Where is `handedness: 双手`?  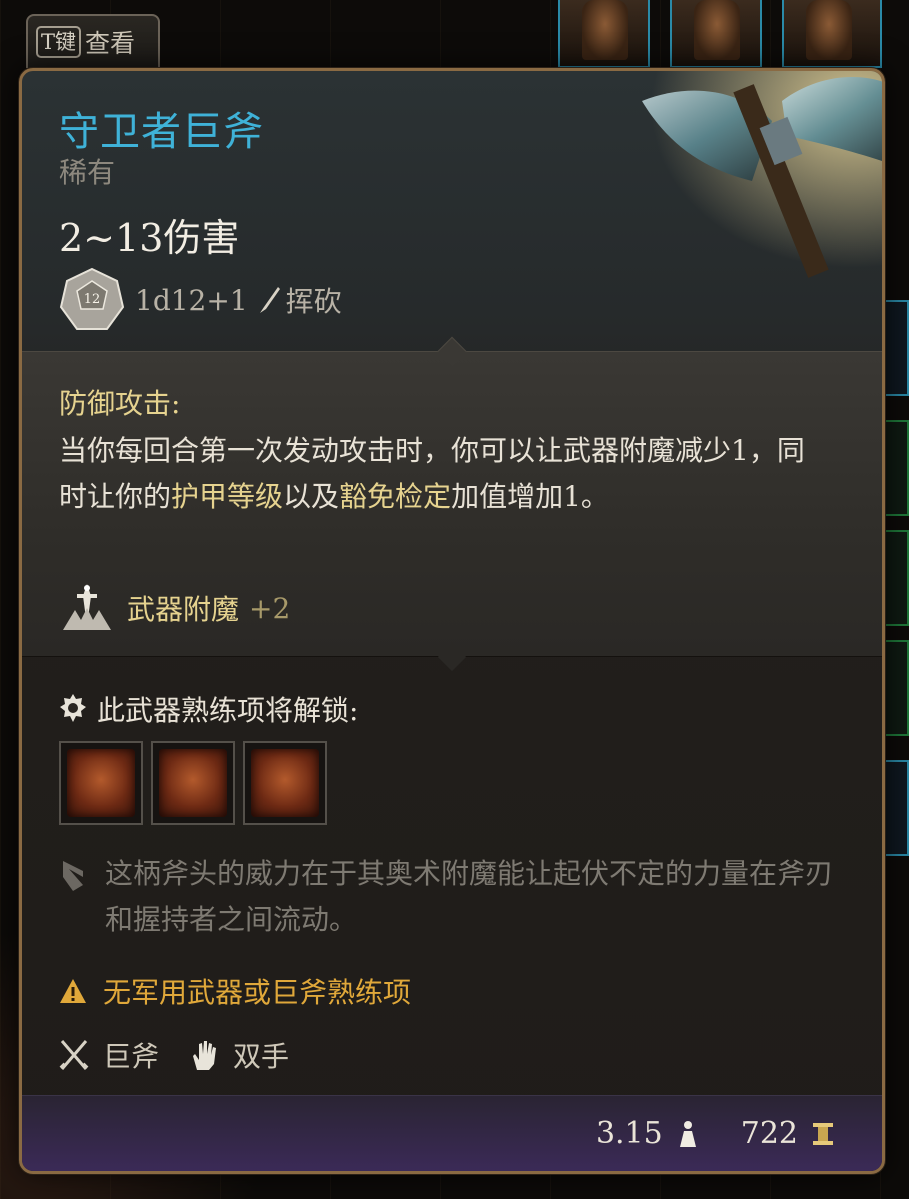 handedness: 双手 is located at coordinates (261, 1056).